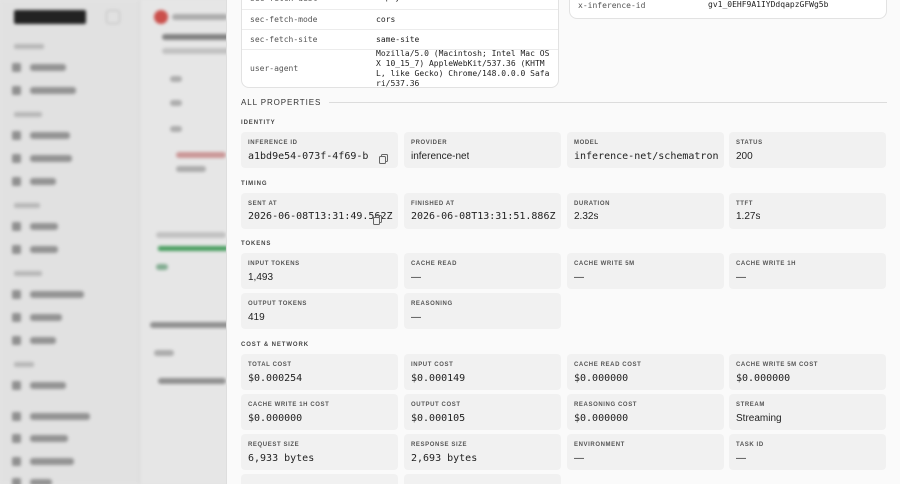  I want to click on property-label: CACHE READ, so click(434, 264).